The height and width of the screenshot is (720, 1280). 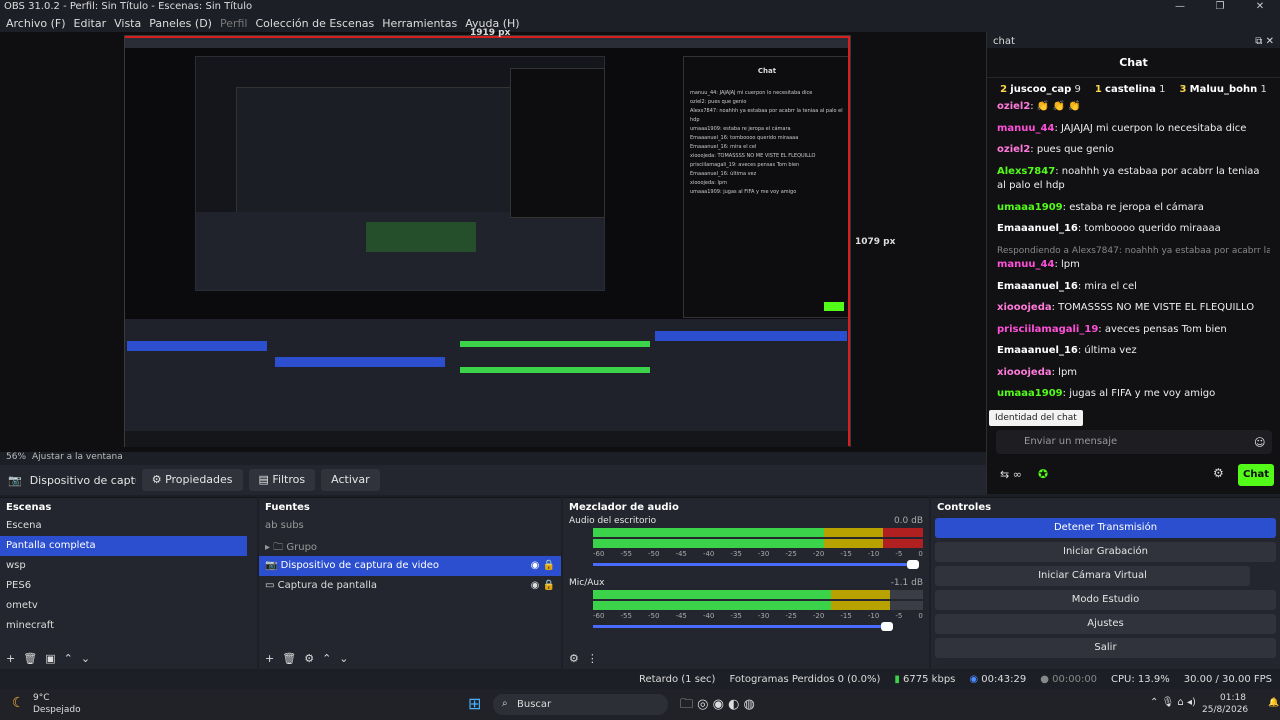 I want to click on scene-item: minecraft, so click(x=128, y=626).